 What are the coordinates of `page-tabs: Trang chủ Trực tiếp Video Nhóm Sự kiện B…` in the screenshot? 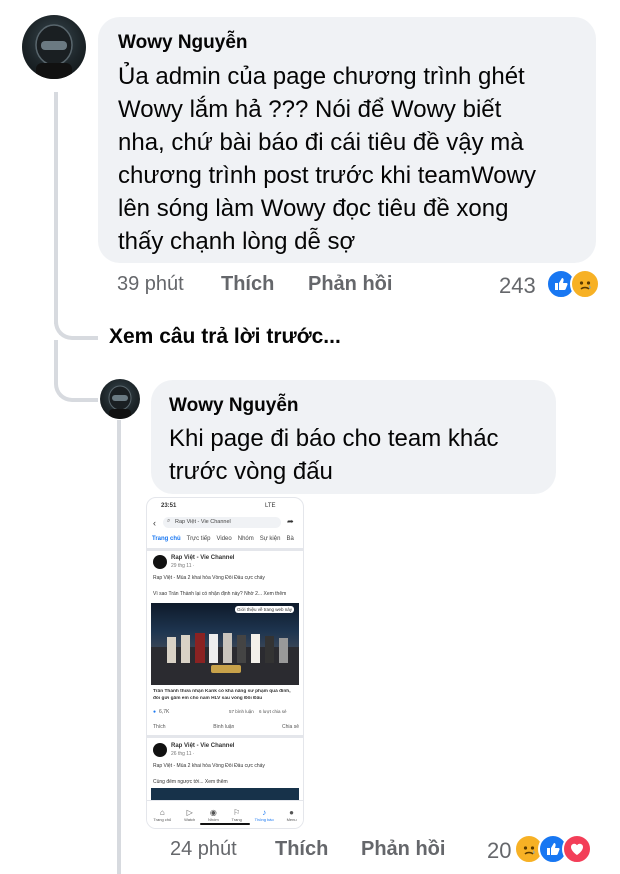 It's located at (227, 539).